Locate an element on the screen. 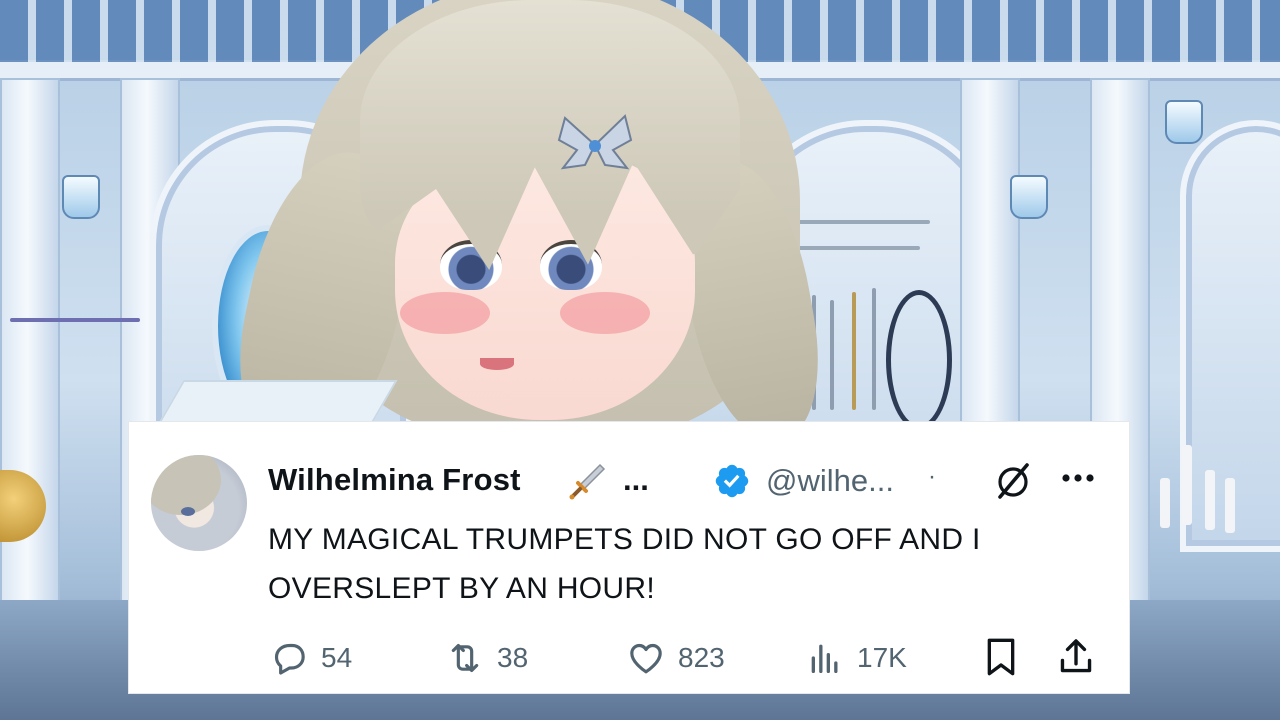 The height and width of the screenshot is (720, 1280). dagger-icon is located at coordinates (587, 481).